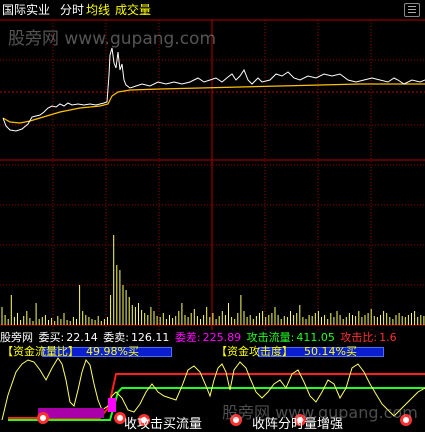 This screenshot has width=425, height=432. I want to click on diff-label: 委差:, so click(187, 337).